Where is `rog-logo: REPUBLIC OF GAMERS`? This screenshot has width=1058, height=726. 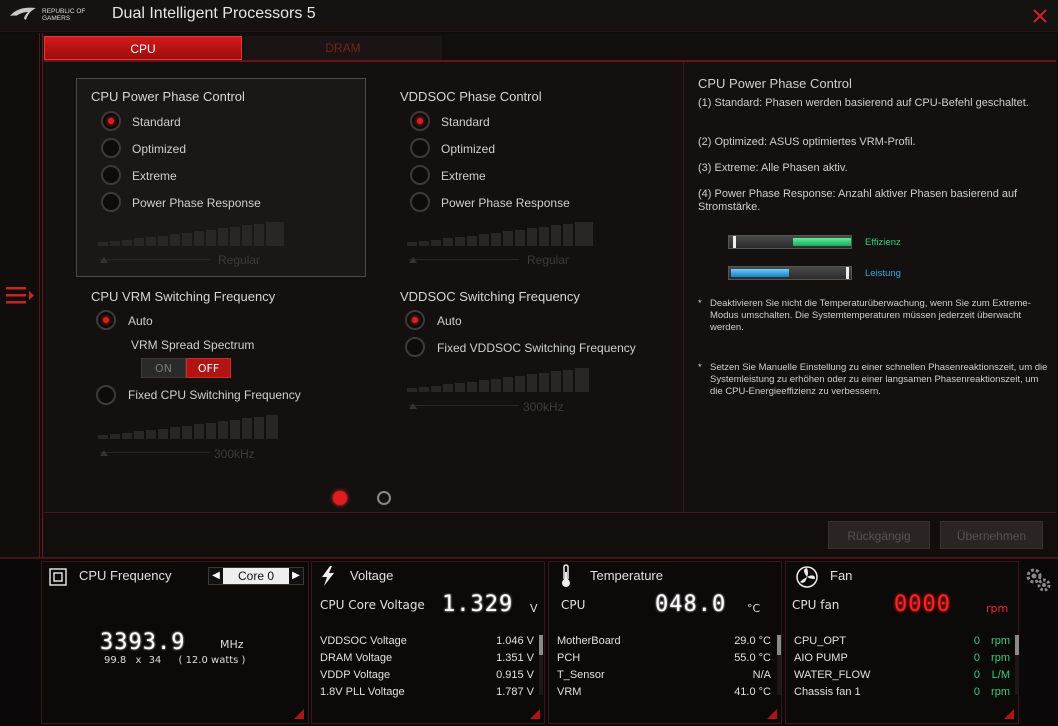 rog-logo: REPUBLIC OF GAMERS is located at coordinates (54, 16).